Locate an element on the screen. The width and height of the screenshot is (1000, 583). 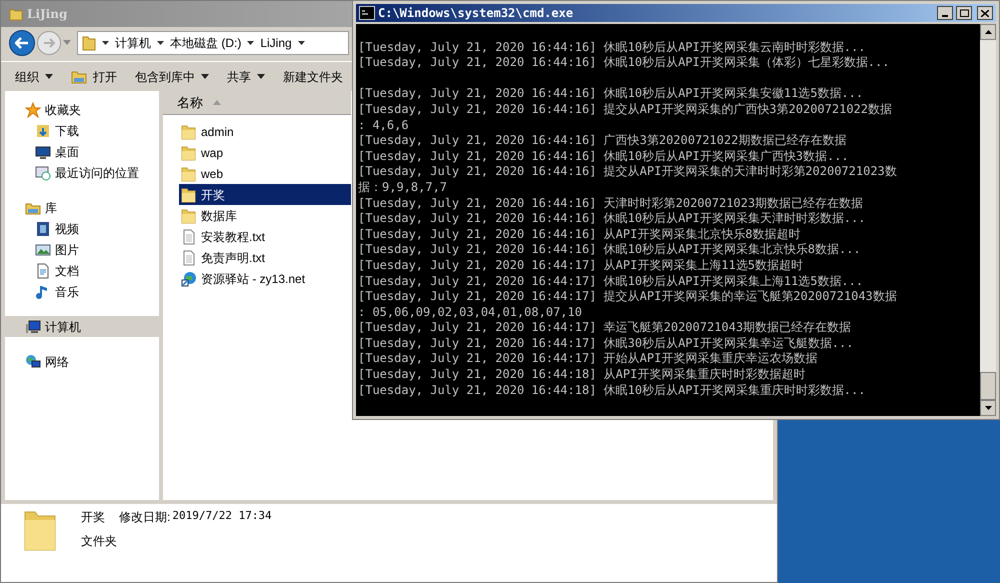
date-value: 2019/7/22 17:34 is located at coordinates (222, 516).